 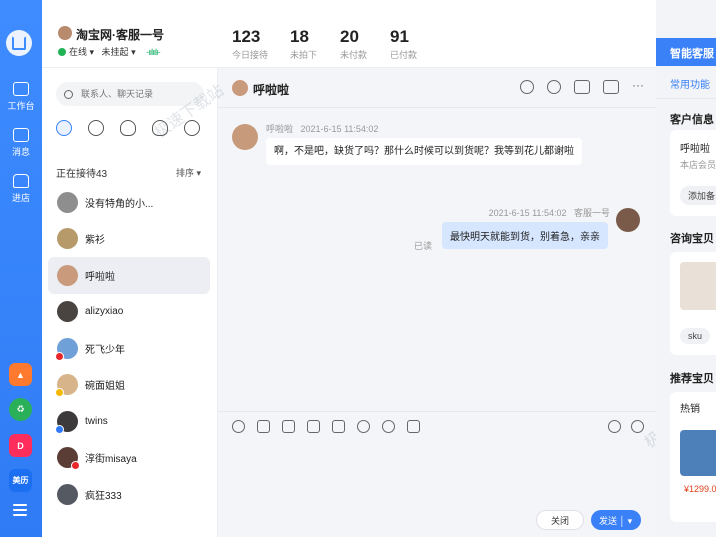 I want to click on contact-name: twins, so click(x=96, y=421).